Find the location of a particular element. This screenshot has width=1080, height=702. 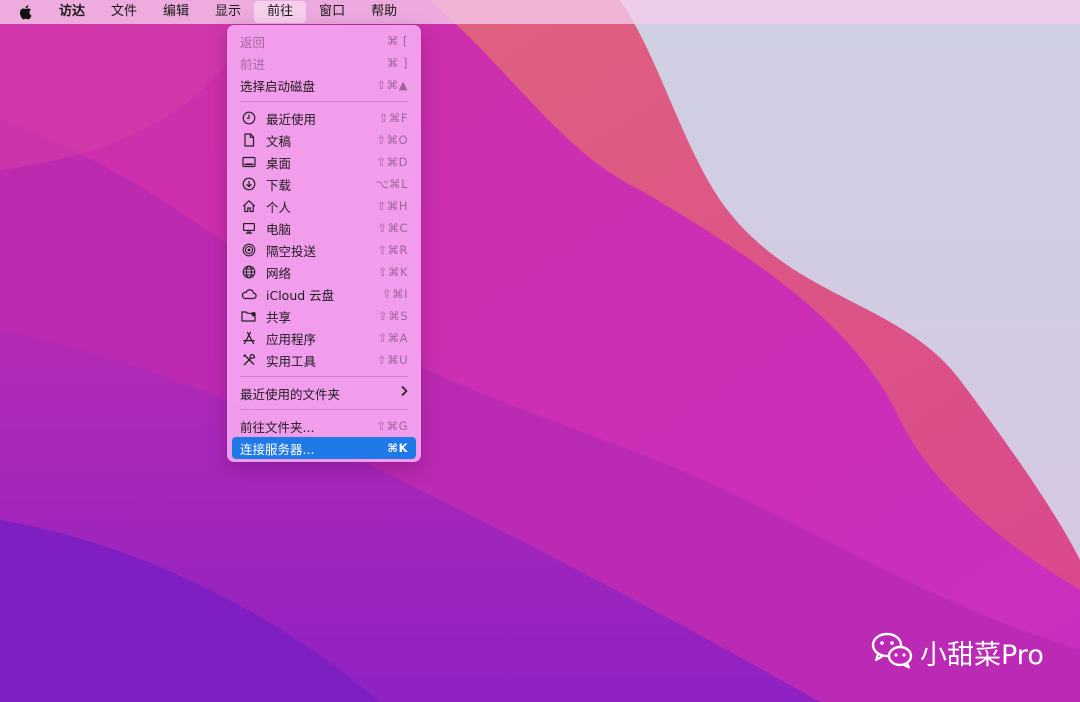

menu-item-shortcut: ⇧⌘R is located at coordinates (392, 250).